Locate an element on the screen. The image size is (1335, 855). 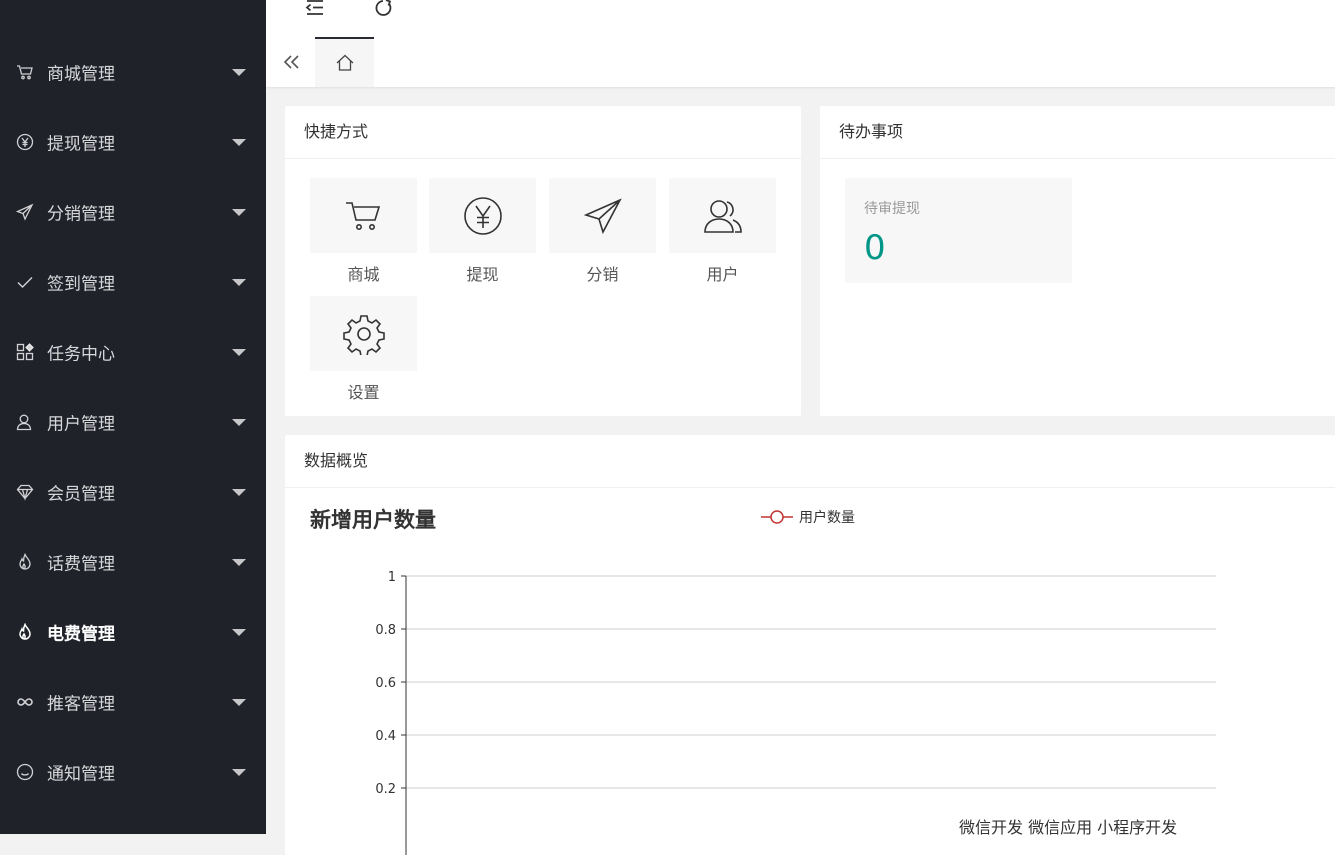
x-axis-tick-labels: 微信开发 微信应用 小程序开发 is located at coordinates (1068, 827).